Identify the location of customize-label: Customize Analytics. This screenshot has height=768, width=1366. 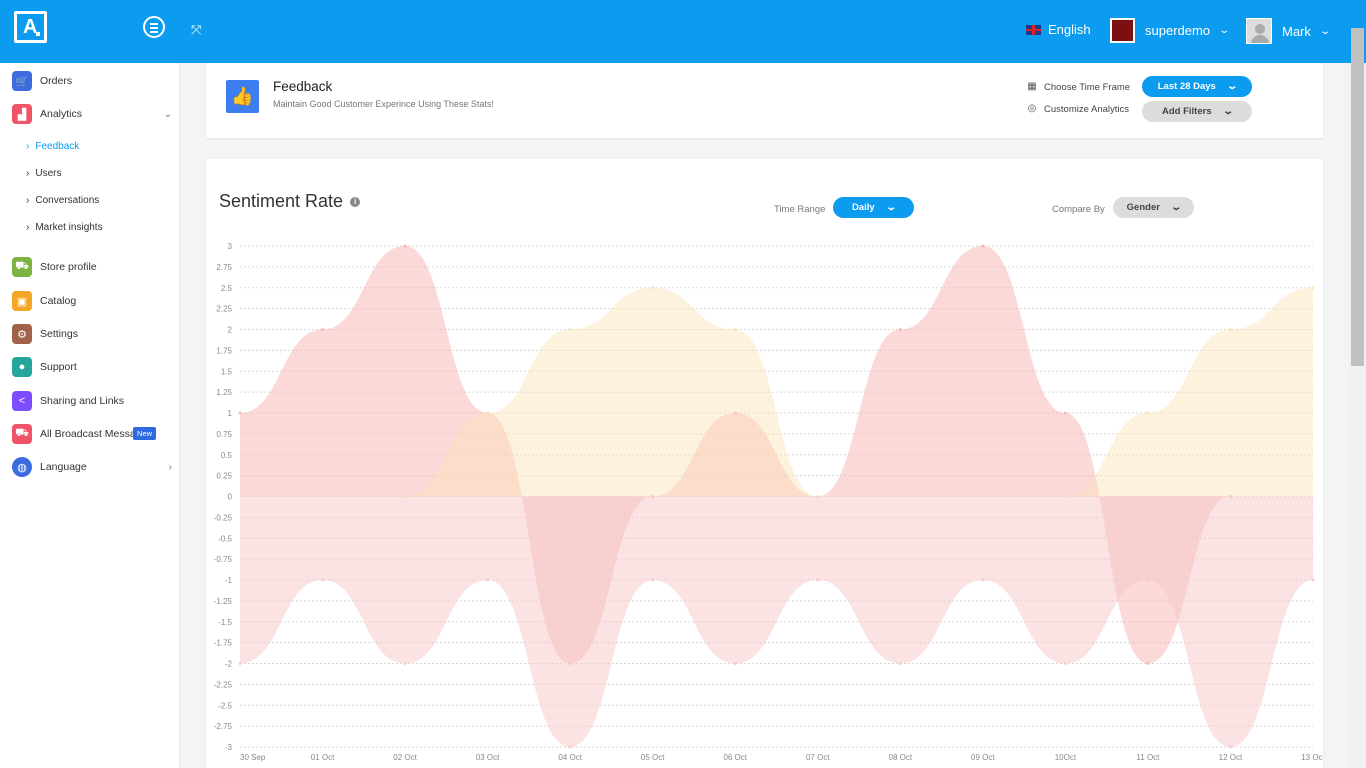
(1087, 109).